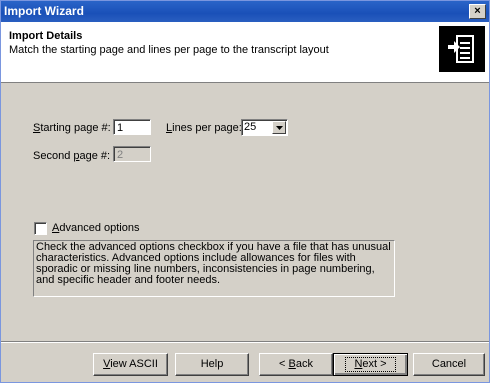 This screenshot has height=383, width=490. Describe the element at coordinates (245, 342) in the screenshot. I see `footer-divider-highlight` at that location.